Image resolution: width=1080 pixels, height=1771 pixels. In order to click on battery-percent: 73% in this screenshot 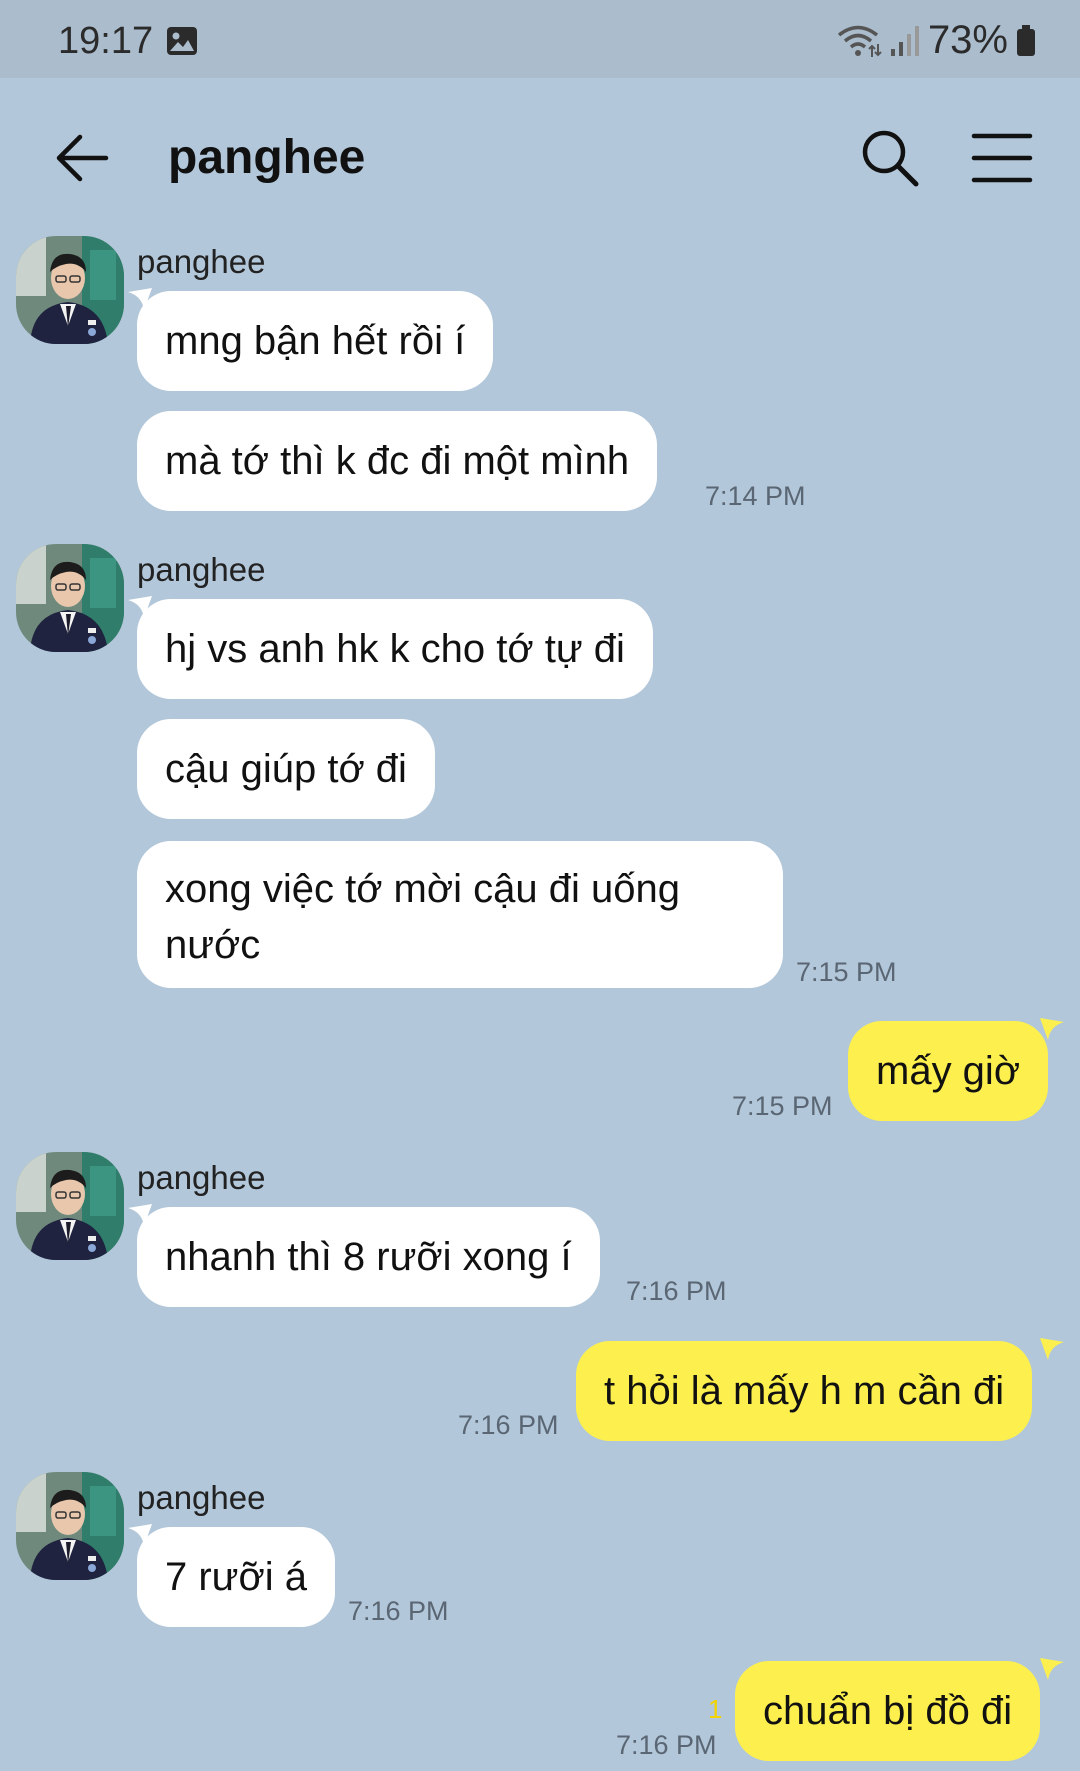, I will do `click(967, 40)`.